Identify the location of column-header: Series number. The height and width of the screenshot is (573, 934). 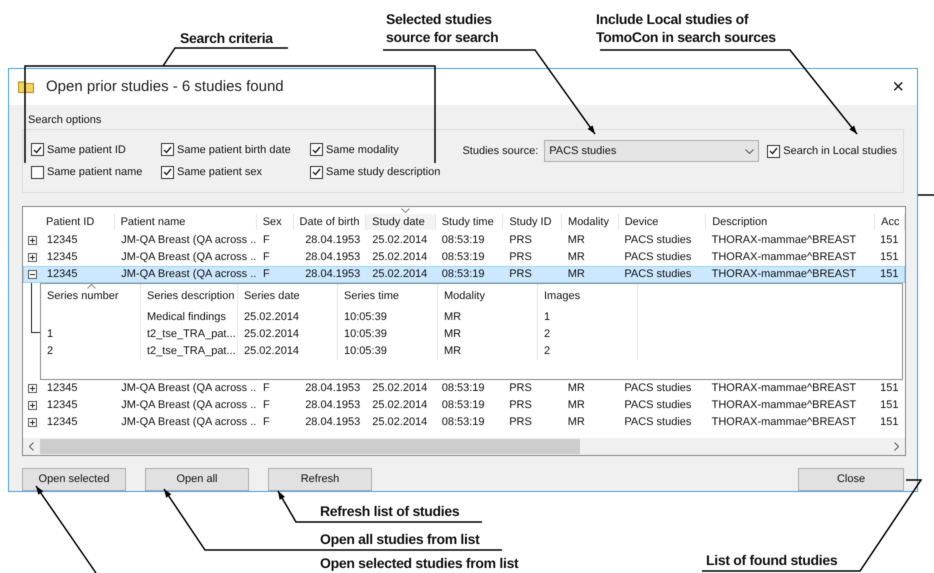
(83, 296).